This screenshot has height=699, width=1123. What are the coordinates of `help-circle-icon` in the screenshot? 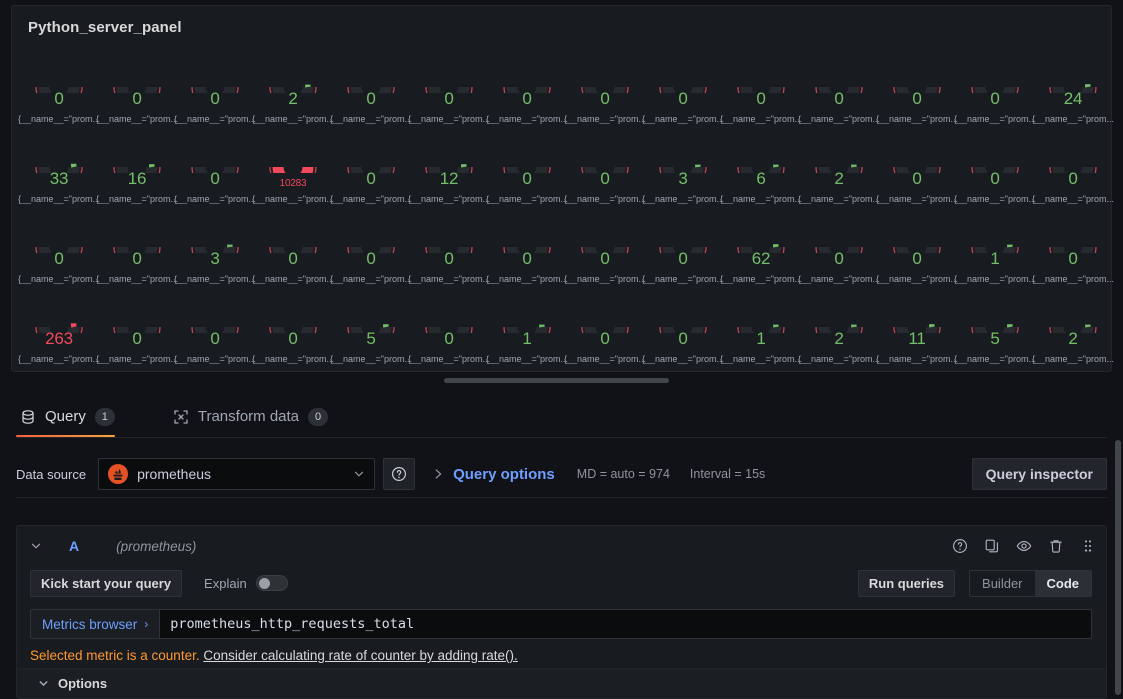 It's located at (960, 546).